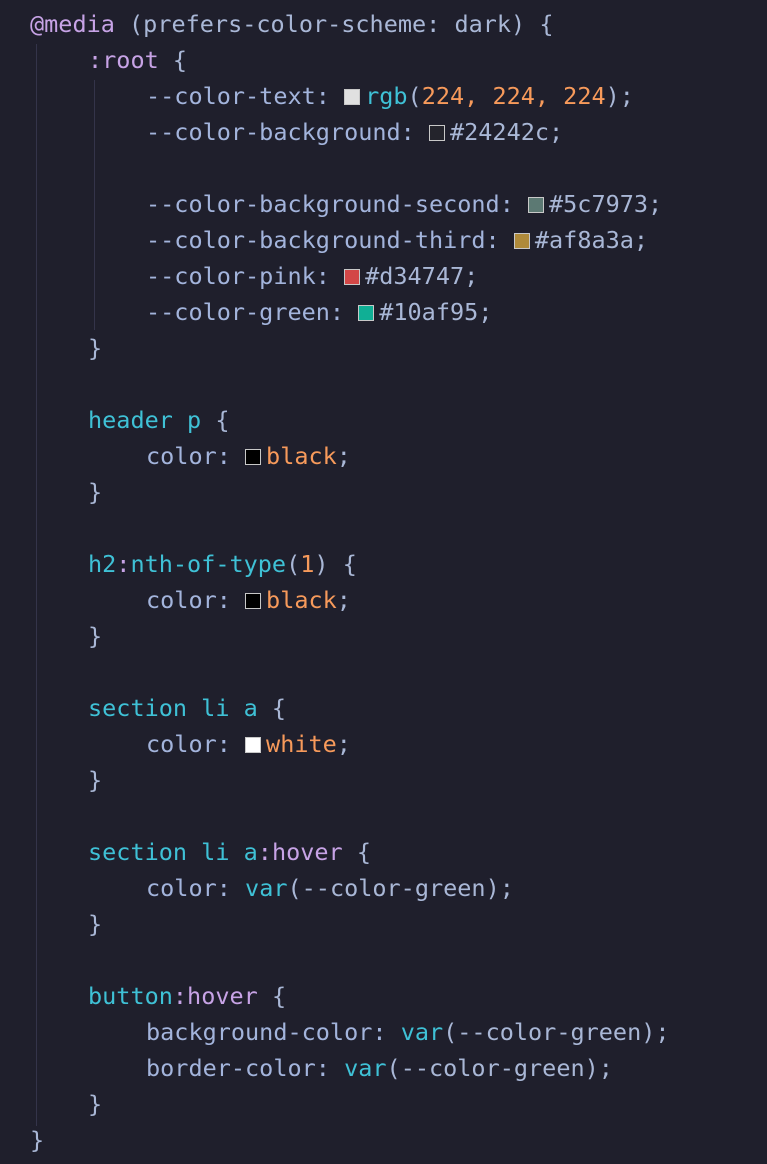 Image resolution: width=767 pixels, height=1164 pixels. Describe the element at coordinates (130, 996) in the screenshot. I see `selector: button` at that location.